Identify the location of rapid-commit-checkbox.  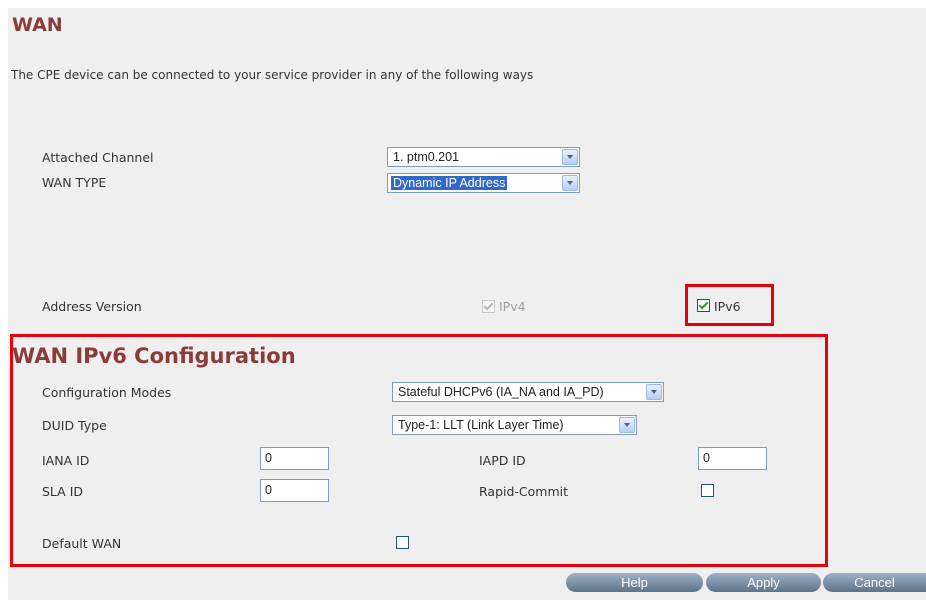
(707, 490).